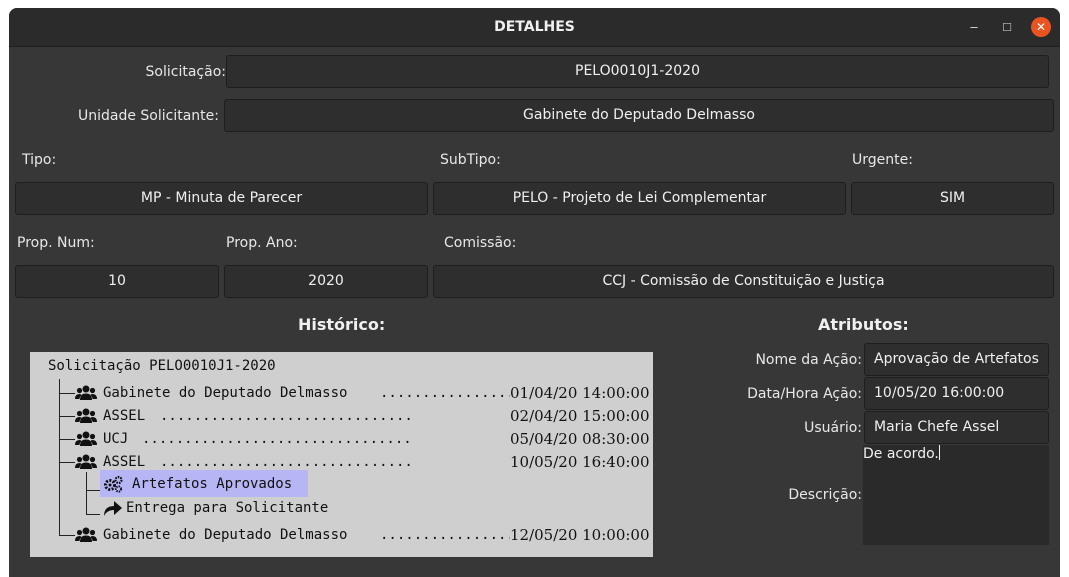  I want to click on unidade-solicitante-field: Gabinete do Deputado Delmasso, so click(639, 115).